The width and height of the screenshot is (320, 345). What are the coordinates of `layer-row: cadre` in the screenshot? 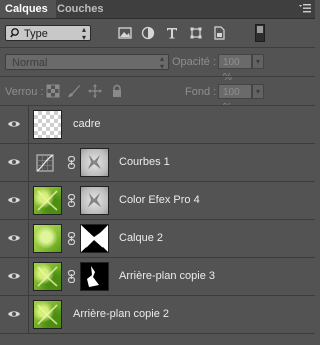 It's located at (157, 125).